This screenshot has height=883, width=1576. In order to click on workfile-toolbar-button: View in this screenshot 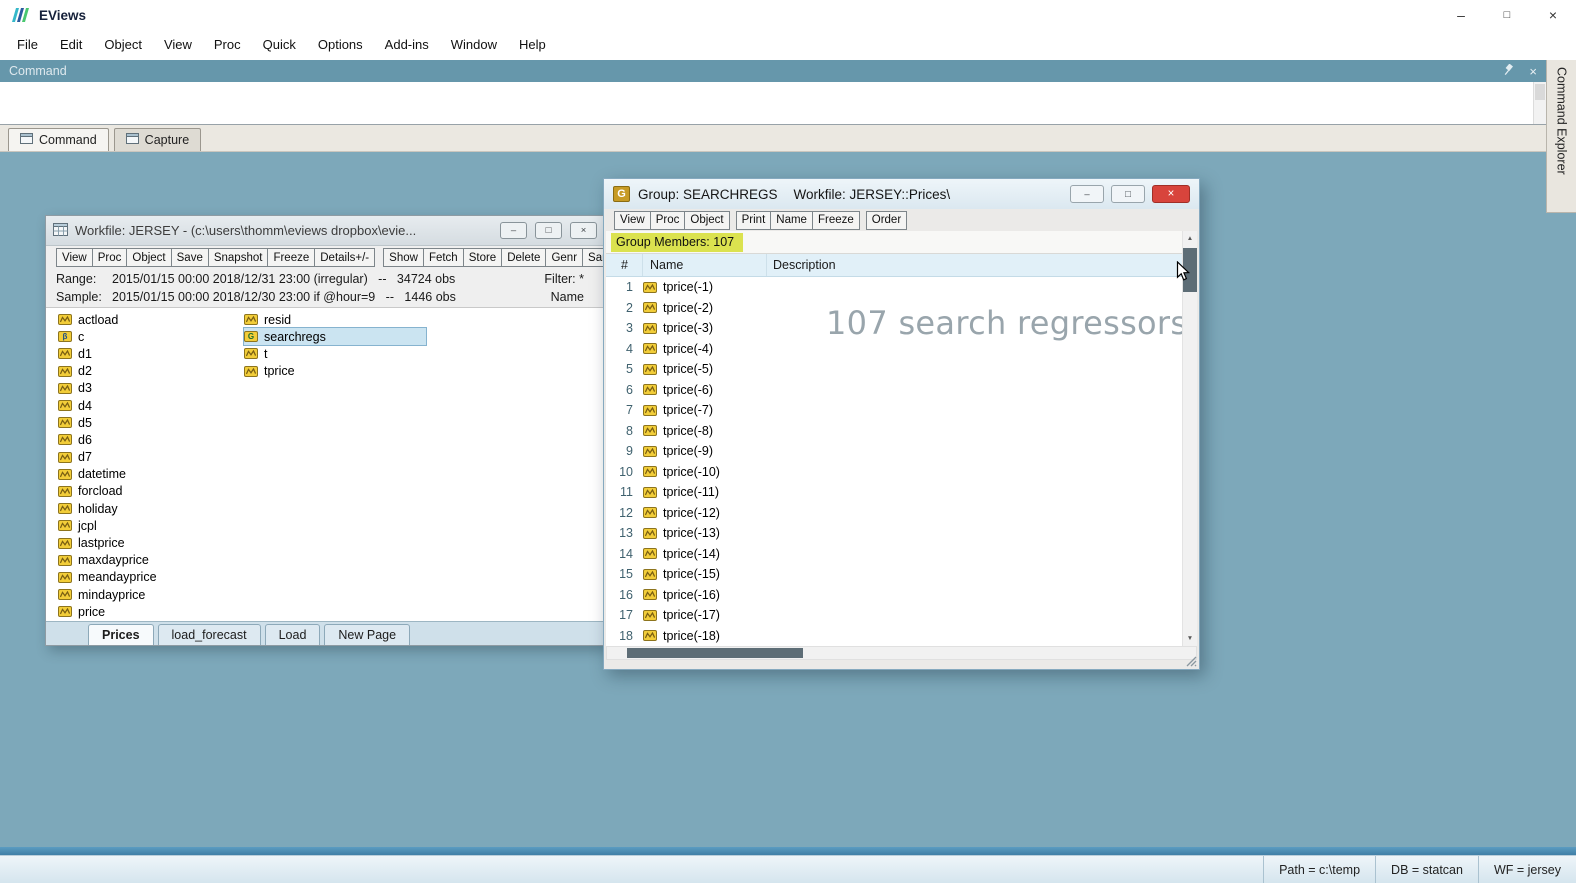, I will do `click(74, 257)`.